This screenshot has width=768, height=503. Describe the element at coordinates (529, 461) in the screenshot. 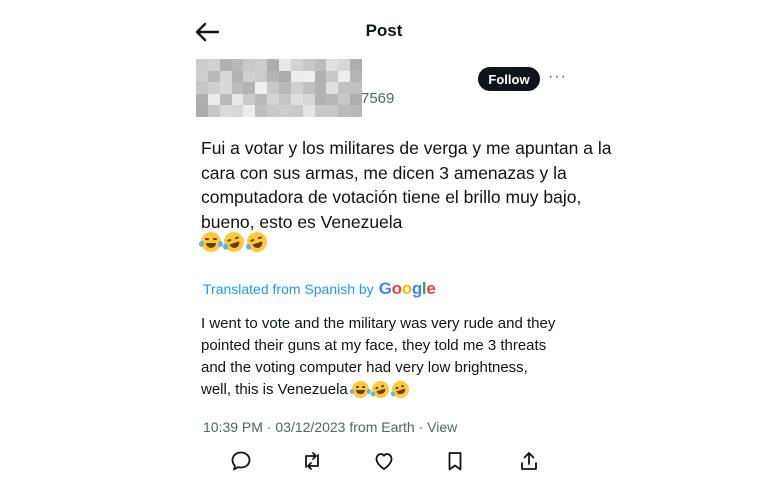

I see `share-icon` at that location.